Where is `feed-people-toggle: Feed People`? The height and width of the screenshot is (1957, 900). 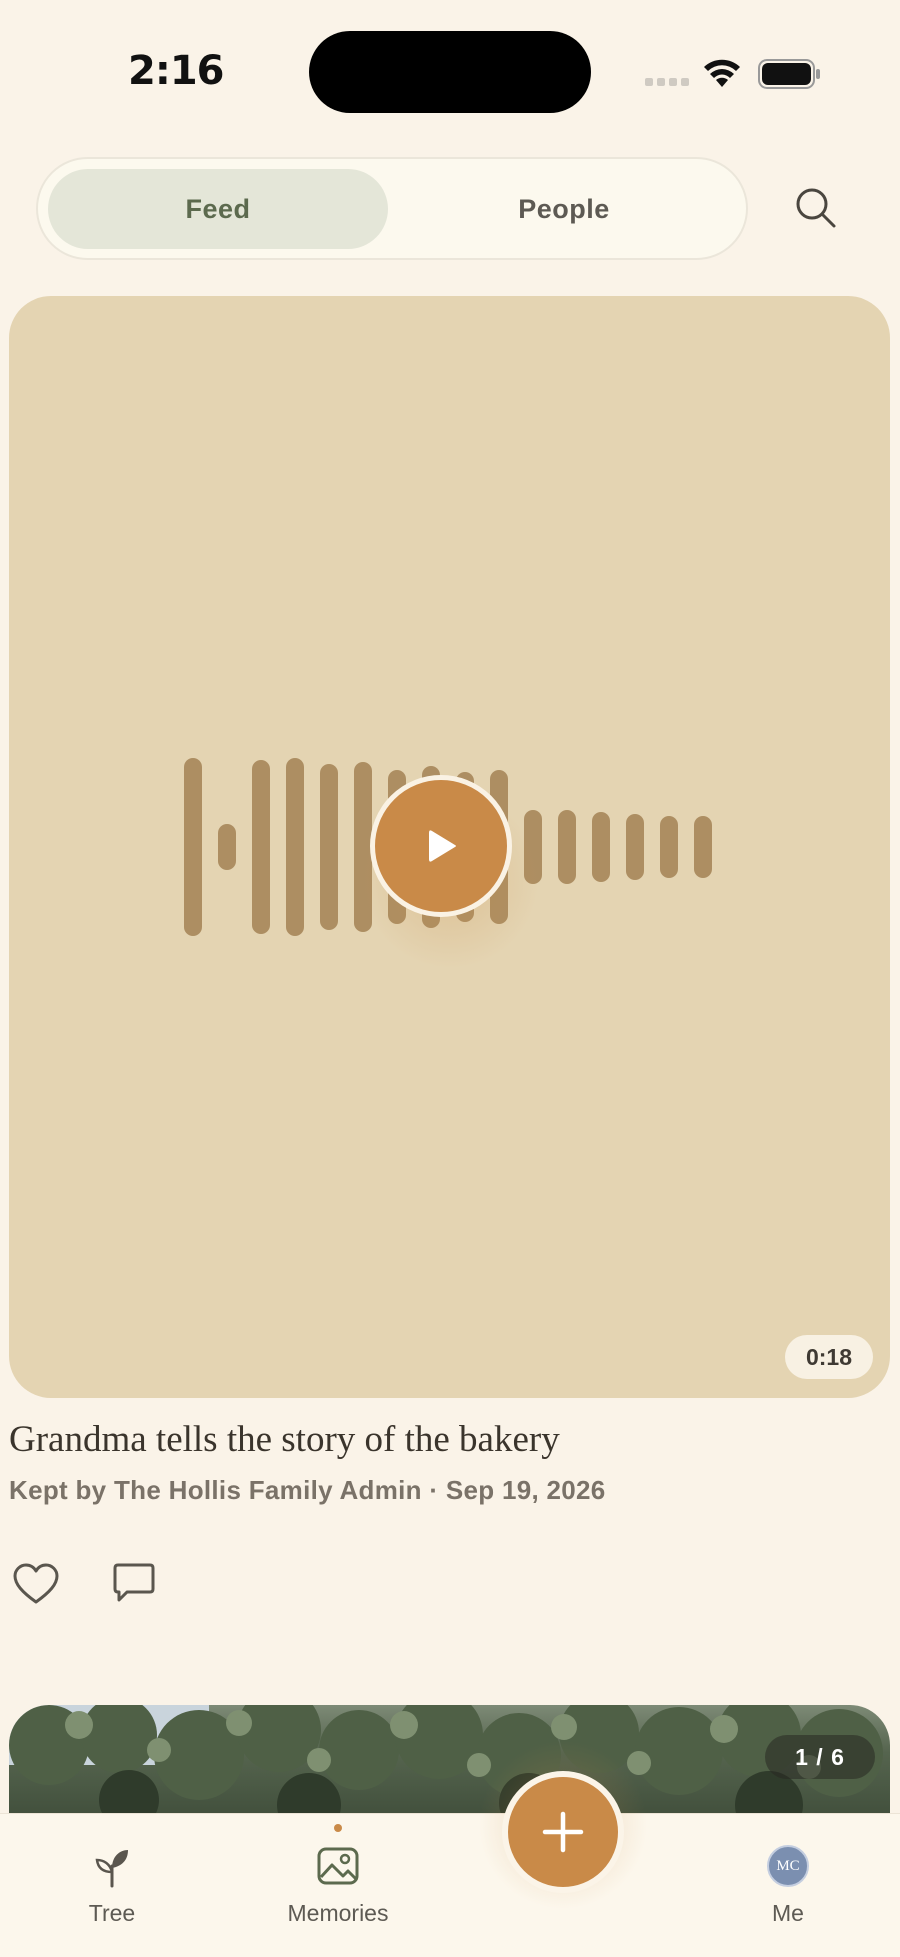 feed-people-toggle: Feed People is located at coordinates (392, 208).